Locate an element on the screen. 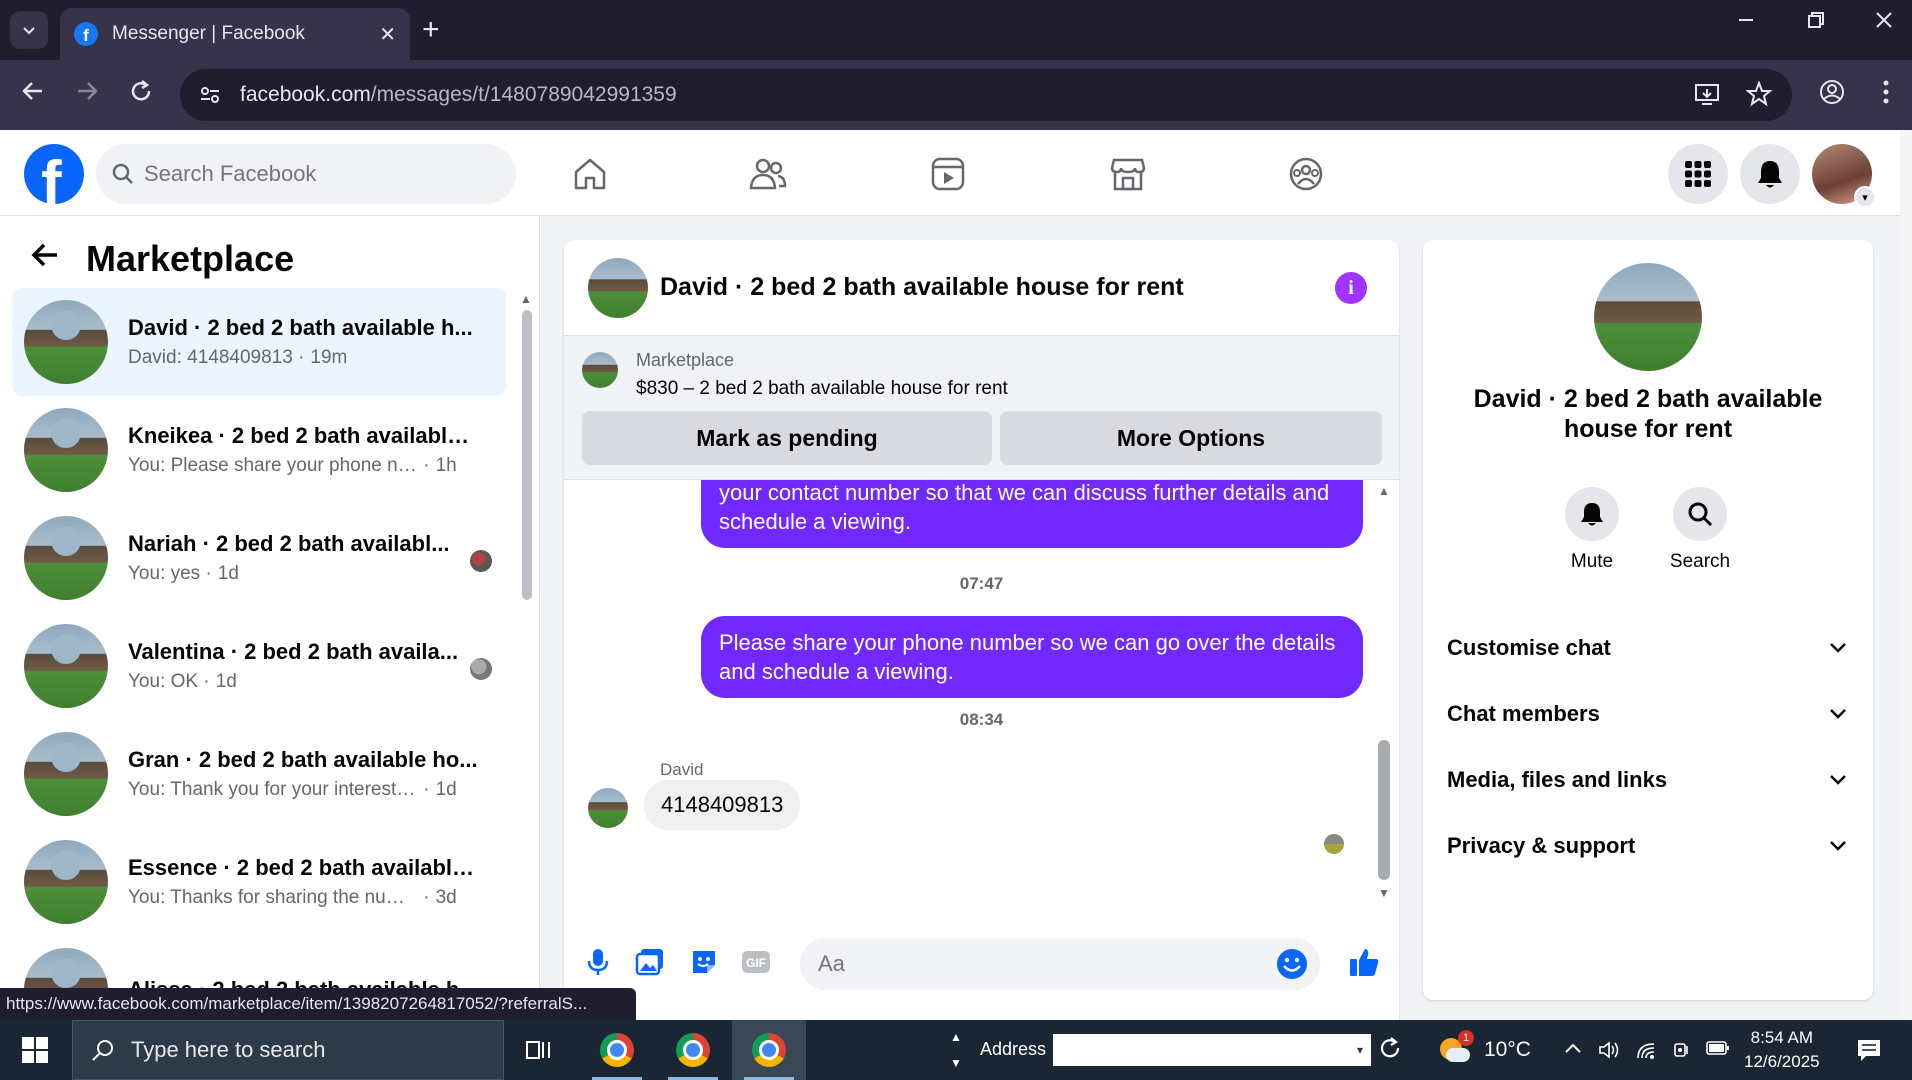 The height and width of the screenshot is (1080, 1912). incoming-message: 4148409813 is located at coordinates (722, 805).